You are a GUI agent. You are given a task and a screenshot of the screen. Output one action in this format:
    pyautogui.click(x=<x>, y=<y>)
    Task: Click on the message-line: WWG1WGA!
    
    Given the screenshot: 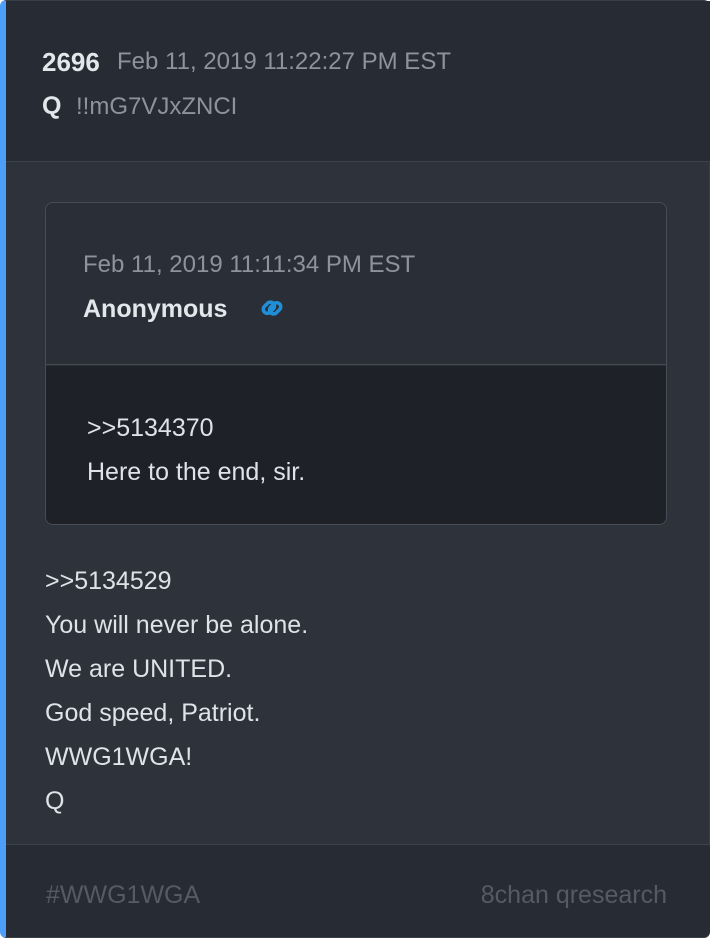 What is the action you would take?
    pyautogui.click(x=119, y=757)
    